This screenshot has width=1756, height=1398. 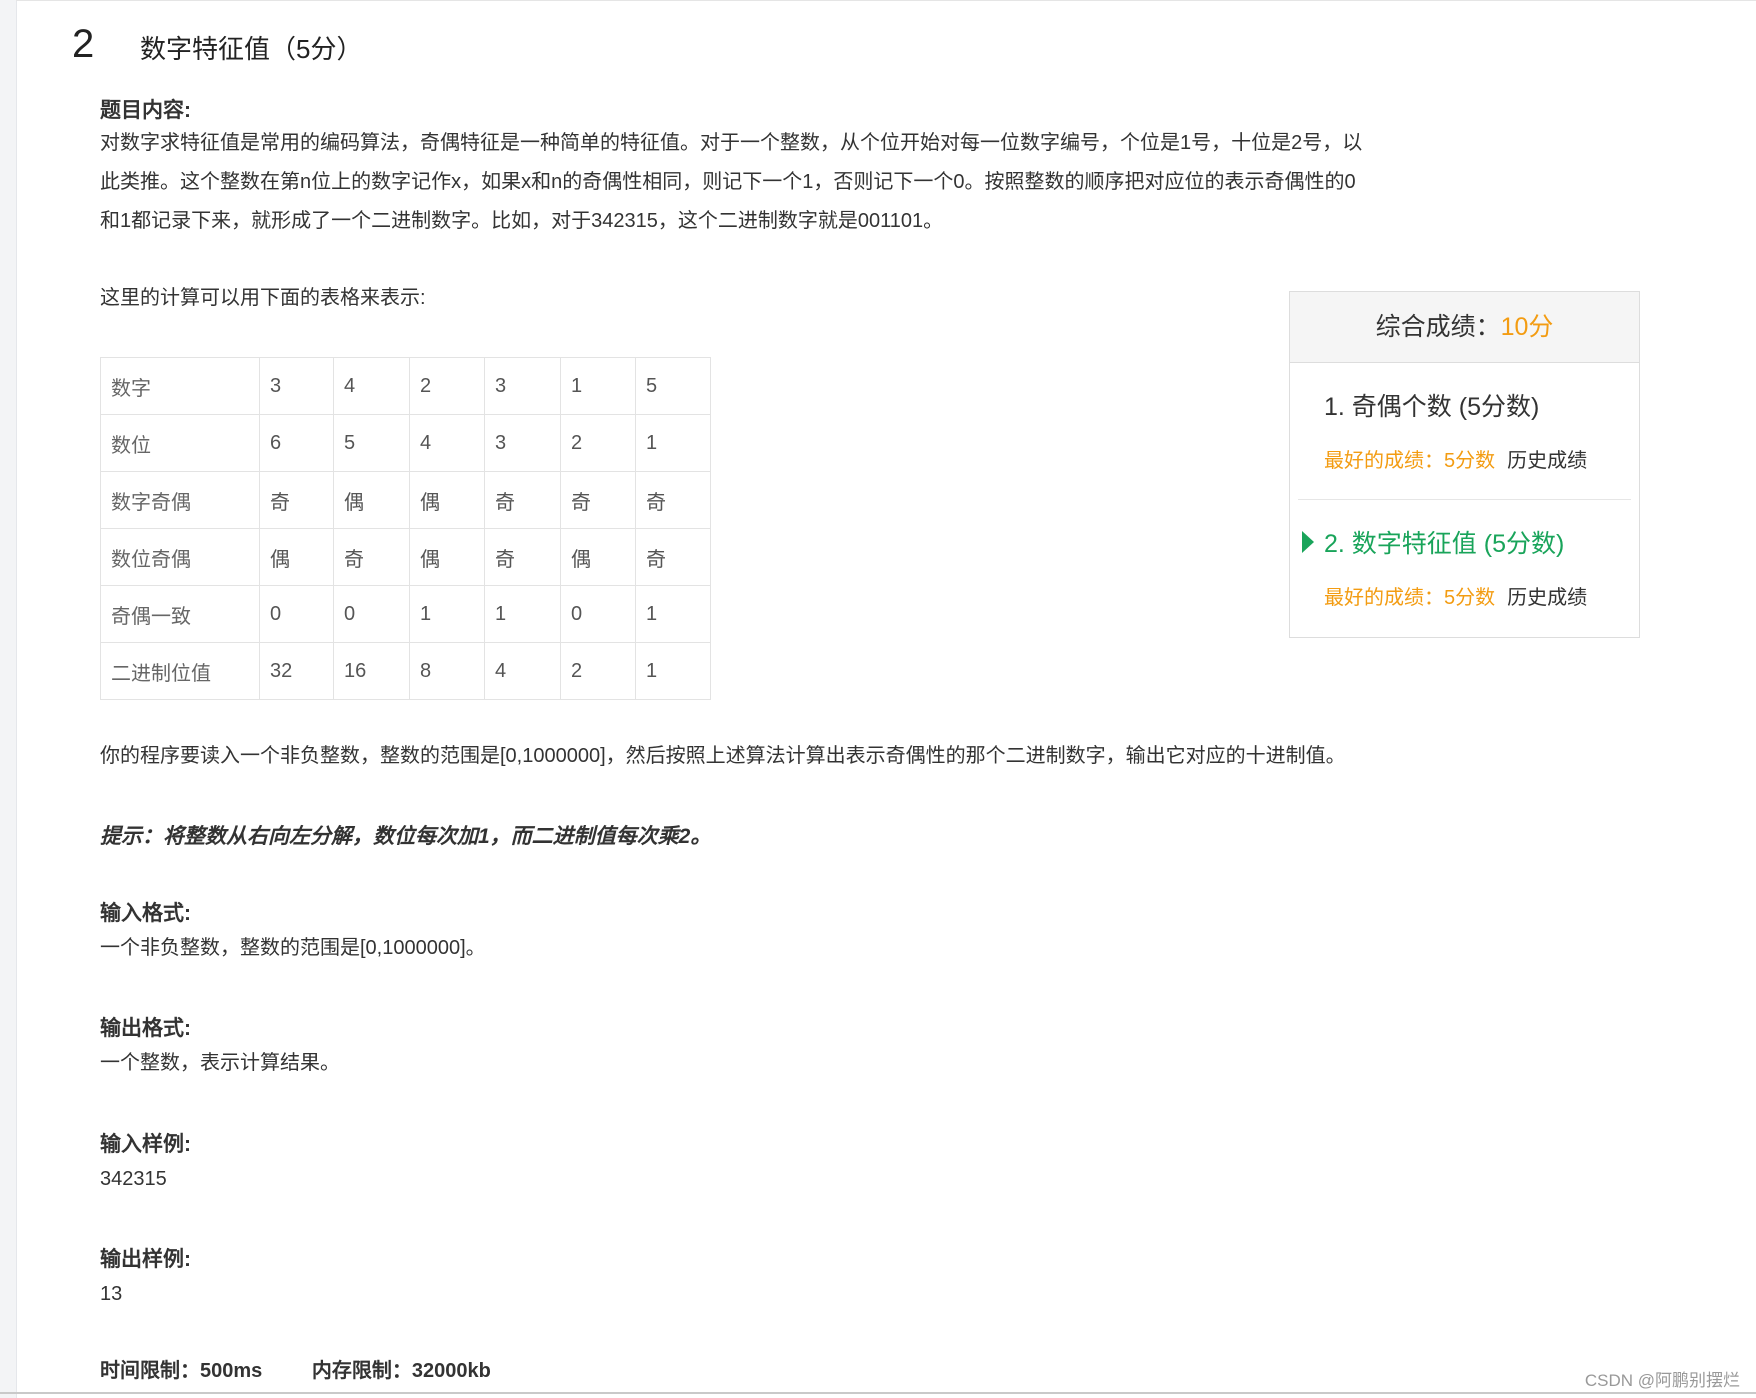 What do you see at coordinates (145, 1028) in the screenshot?
I see `output-format-heading: 输出格式:` at bounding box center [145, 1028].